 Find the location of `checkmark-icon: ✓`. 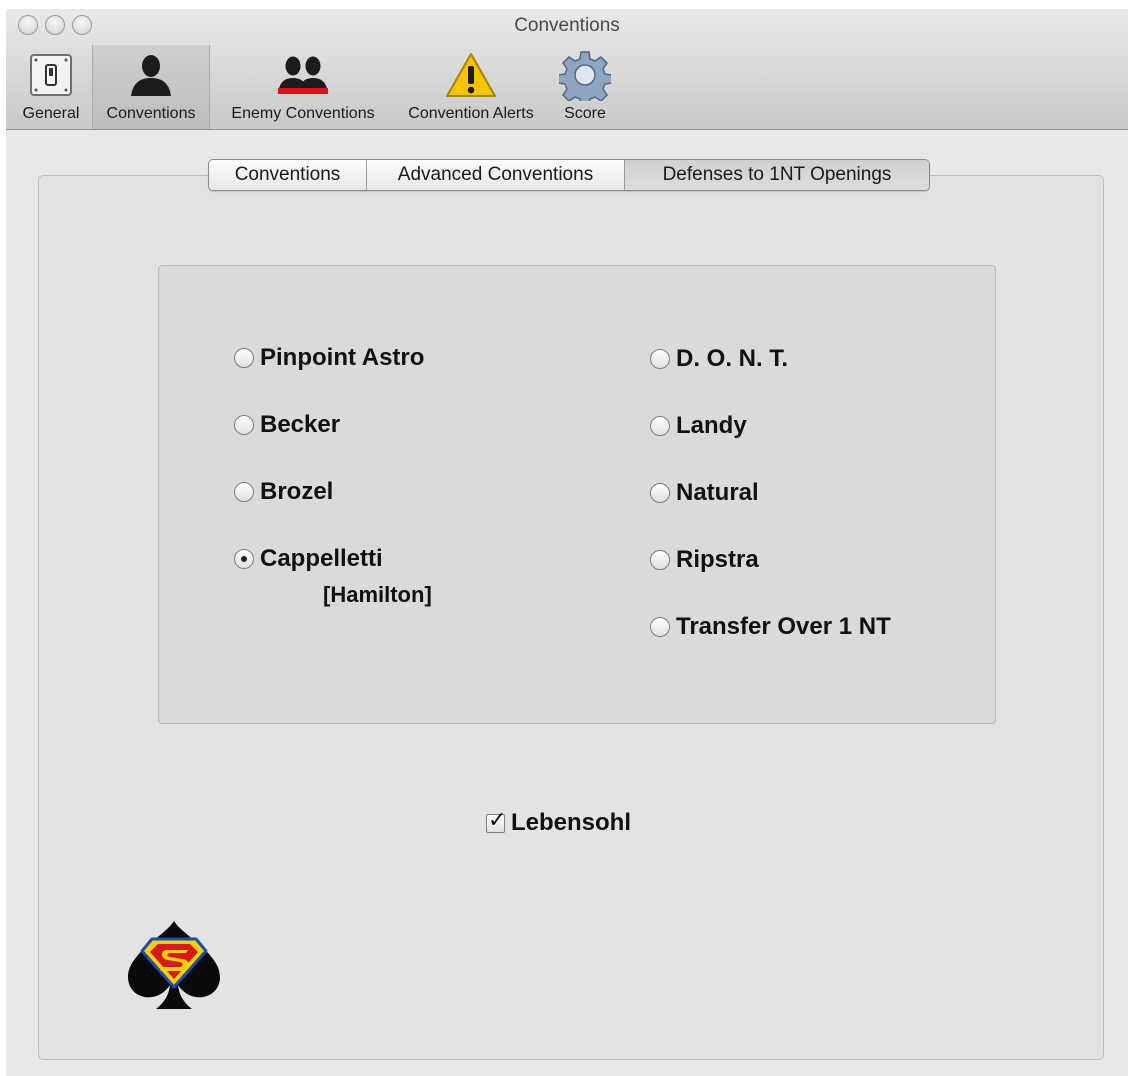

checkmark-icon: ✓ is located at coordinates (497, 819).